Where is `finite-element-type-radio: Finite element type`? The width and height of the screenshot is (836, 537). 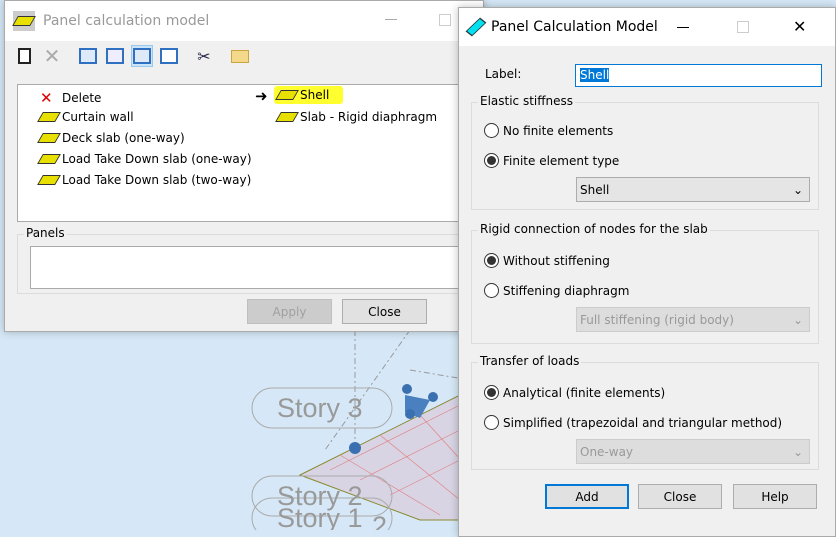 finite-element-type-radio: Finite element type is located at coordinates (551, 160).